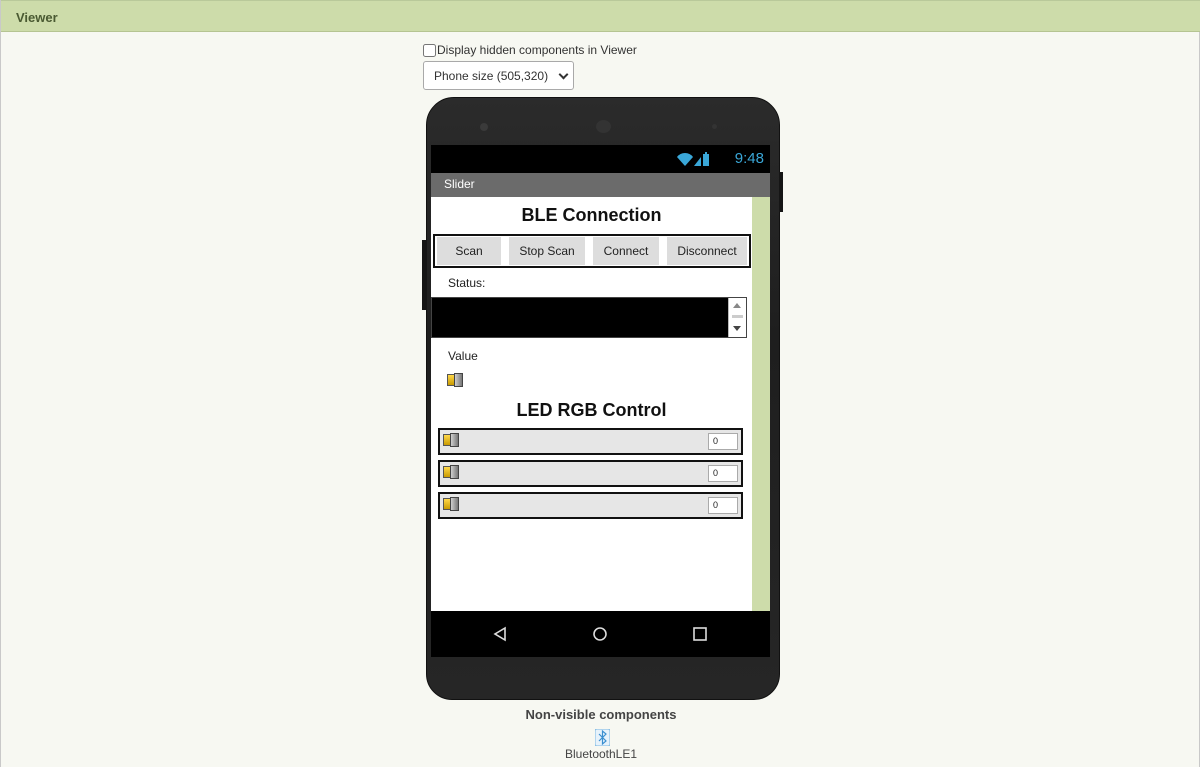 The width and height of the screenshot is (1200, 767). Describe the element at coordinates (589, 317) in the screenshot. I see `status-textbox` at that location.